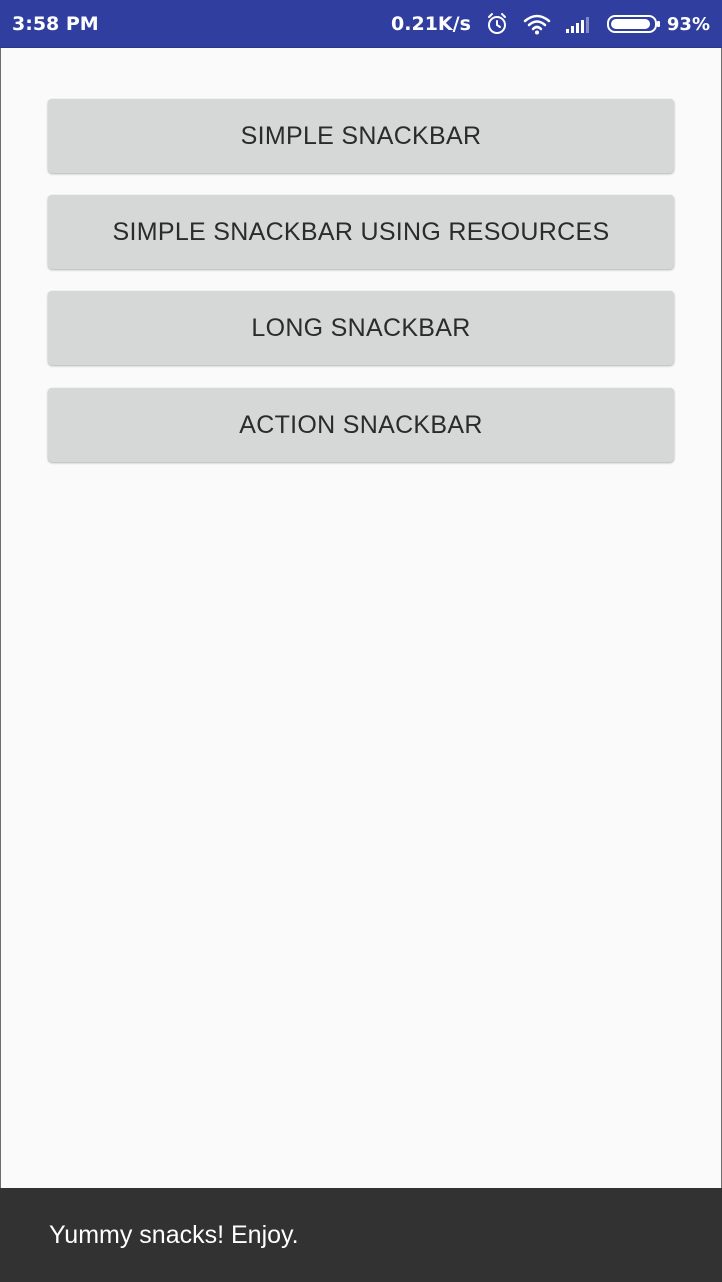 This screenshot has height=1282, width=722. What do you see at coordinates (361, 24) in the screenshot?
I see `status-bar: 3:58 PM 0.21K/s 93%` at bounding box center [361, 24].